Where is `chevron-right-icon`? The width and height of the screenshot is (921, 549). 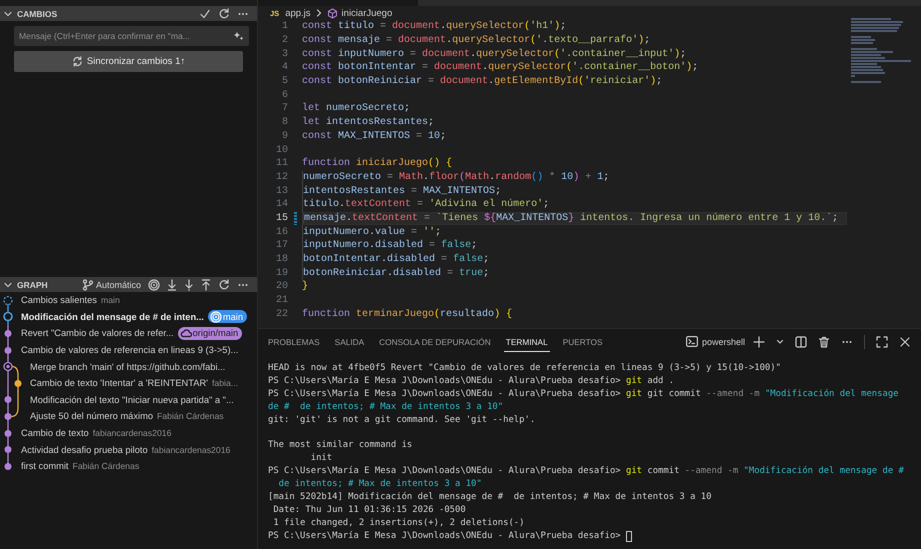
chevron-right-icon is located at coordinates (318, 13).